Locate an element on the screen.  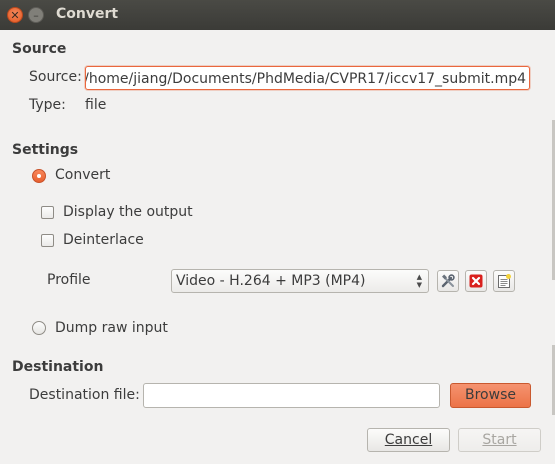
convert-radio is located at coordinates (39, 176).